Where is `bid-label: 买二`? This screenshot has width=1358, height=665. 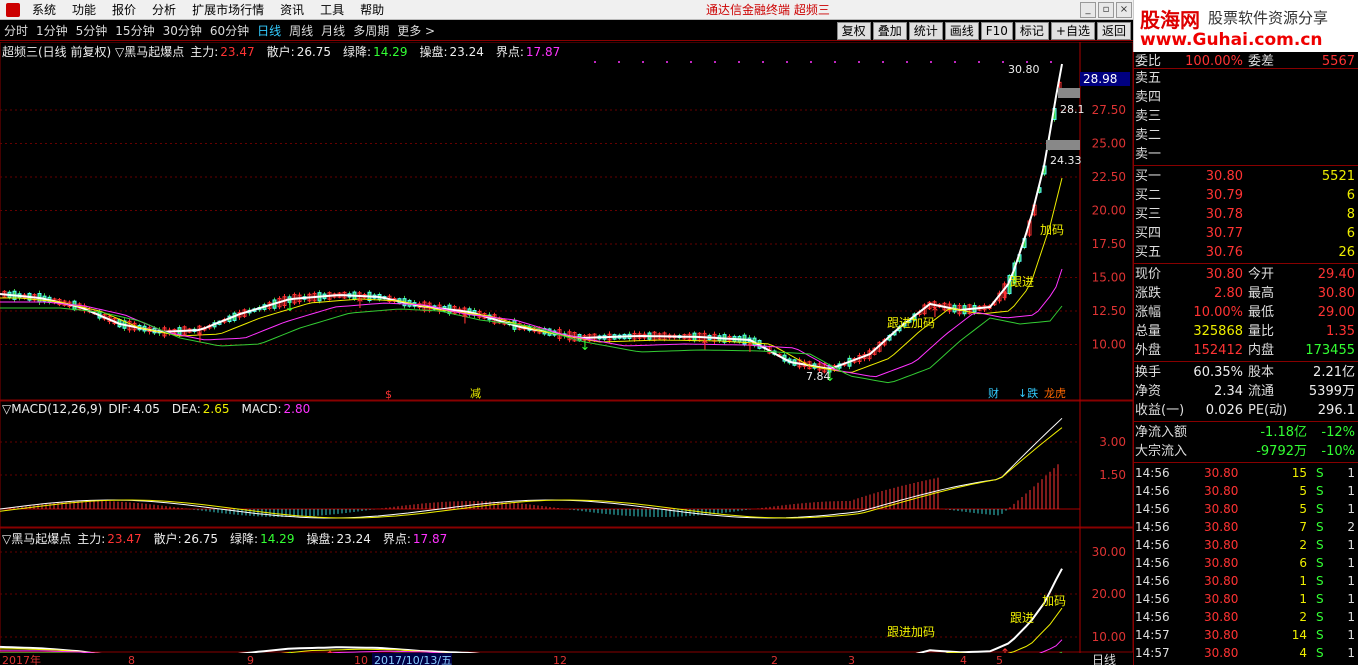
bid-label: 买二 is located at coordinates (1148, 195).